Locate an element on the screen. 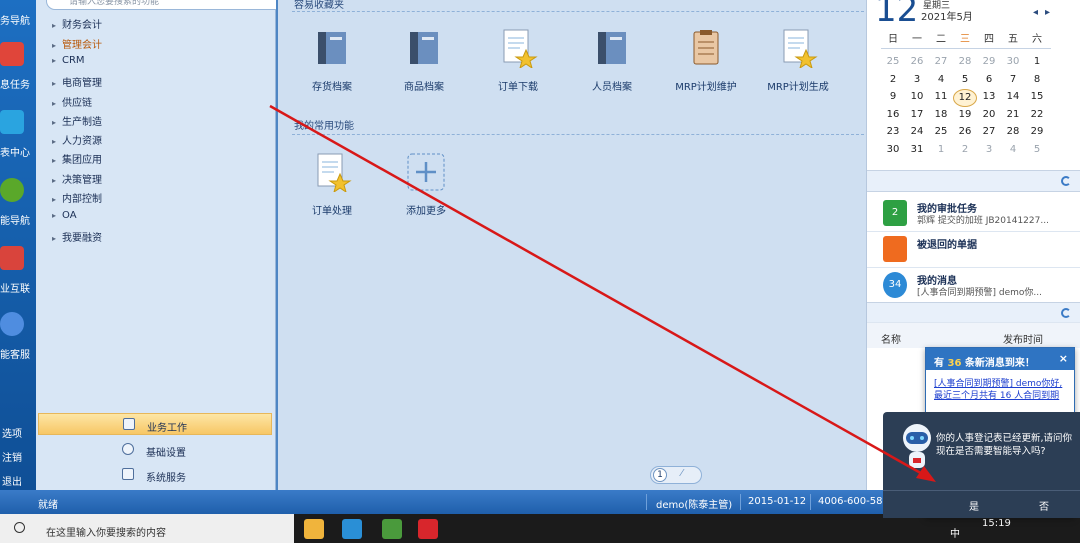 The width and height of the screenshot is (1080, 543). next-page-icon: ⁄ is located at coordinates (682, 473).